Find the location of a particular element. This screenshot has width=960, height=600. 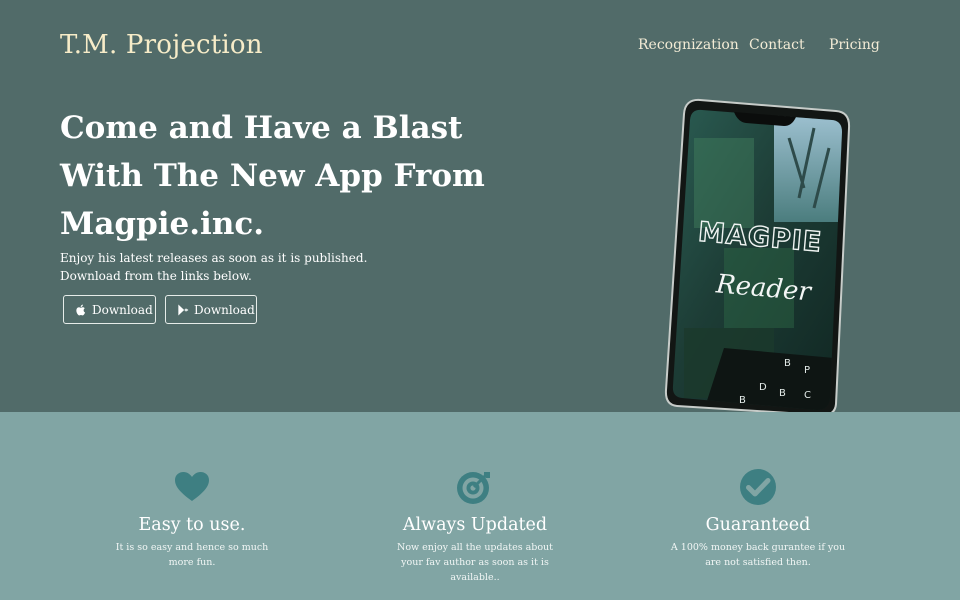

svg-text: P is located at coordinates (807, 370).